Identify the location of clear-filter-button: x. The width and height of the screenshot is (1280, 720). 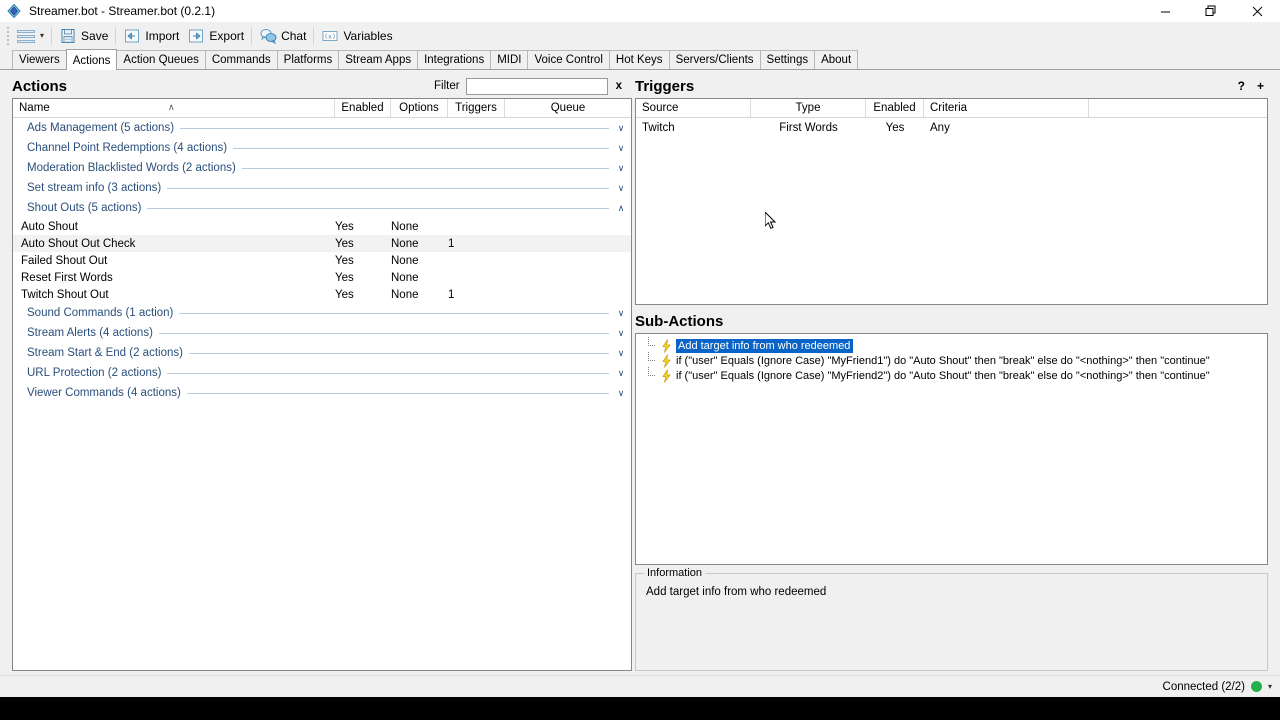
(619, 86).